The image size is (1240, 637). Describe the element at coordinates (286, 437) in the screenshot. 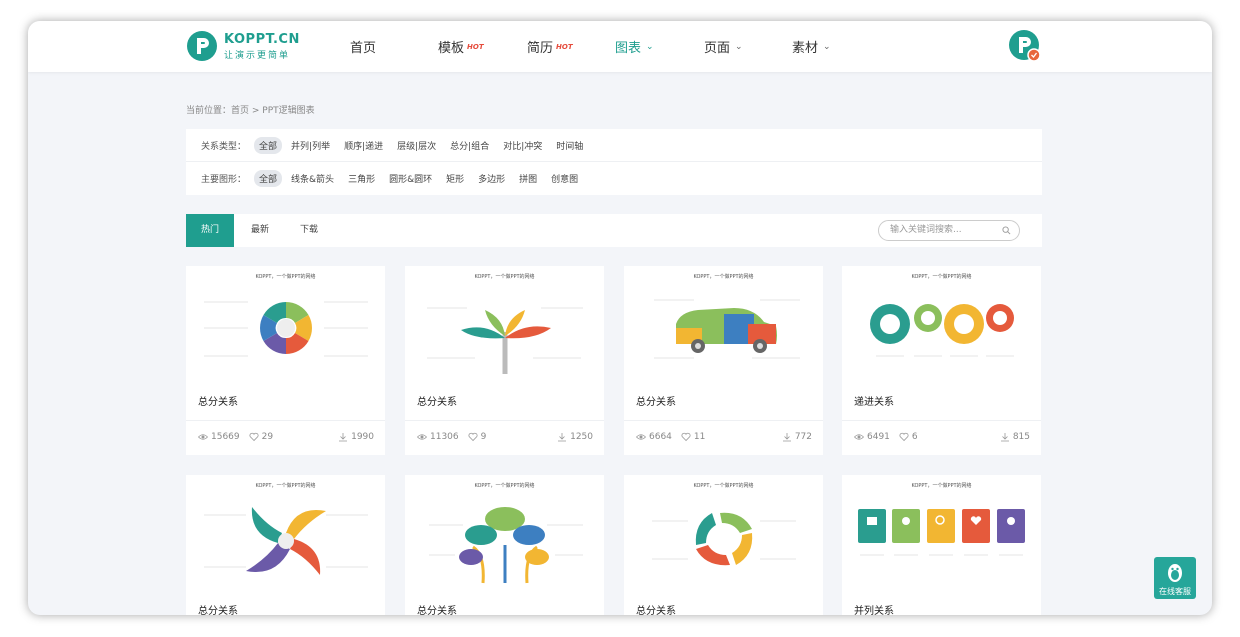

I see `card-stats: 15669 29 1990` at that location.